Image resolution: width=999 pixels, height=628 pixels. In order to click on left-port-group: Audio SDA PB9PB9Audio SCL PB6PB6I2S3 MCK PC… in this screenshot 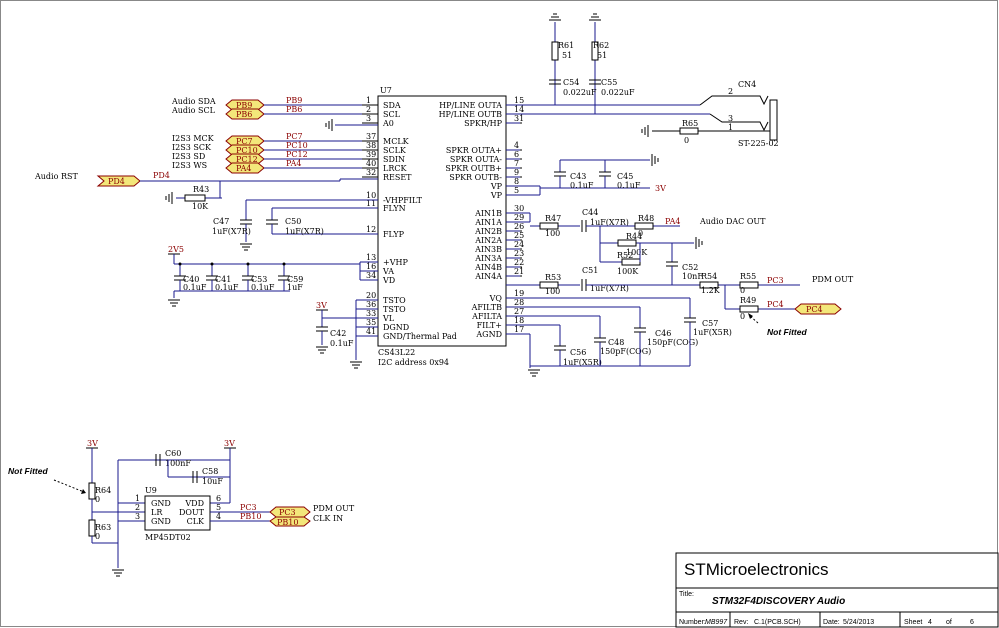, I will do `click(266, 135)`.